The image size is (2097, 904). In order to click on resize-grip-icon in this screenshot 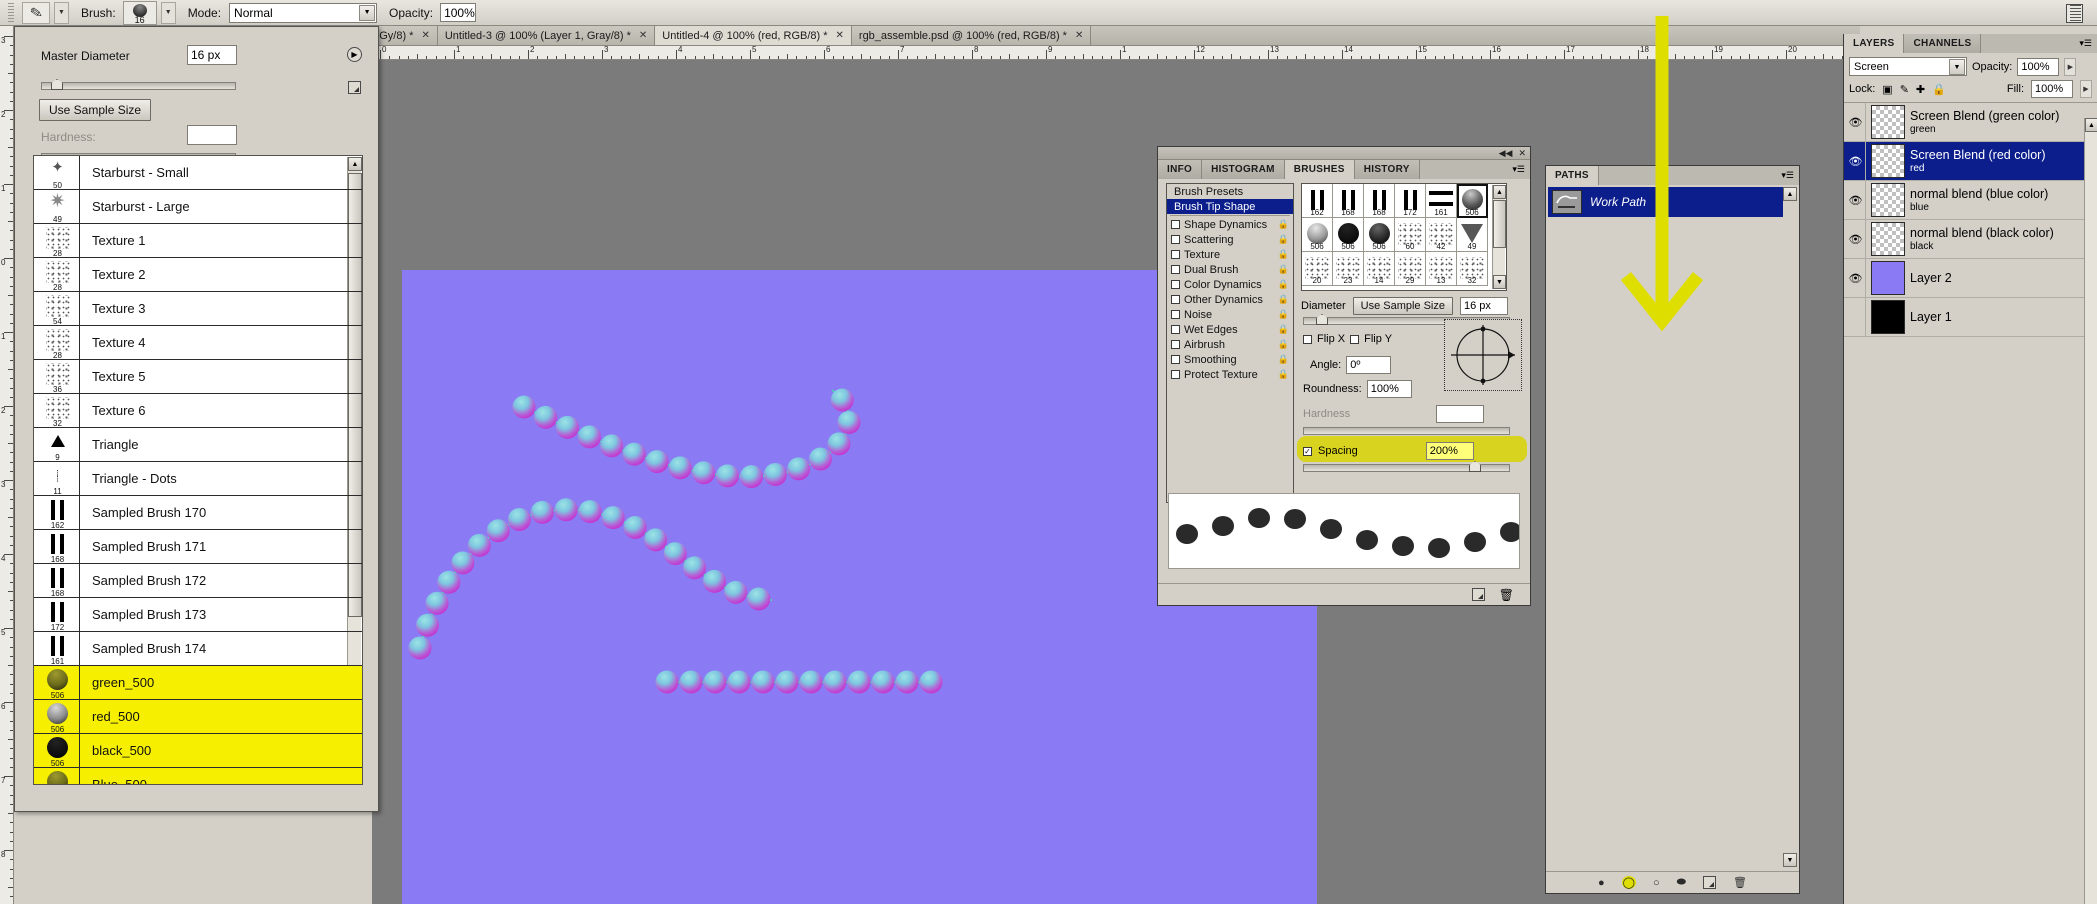, I will do `click(354, 87)`.